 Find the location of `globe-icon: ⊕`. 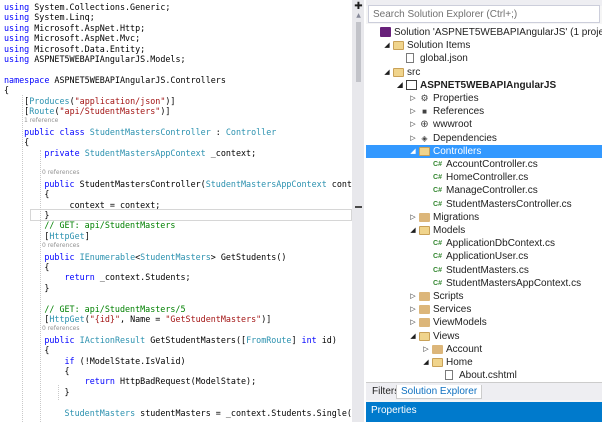

globe-icon: ⊕ is located at coordinates (424, 125).